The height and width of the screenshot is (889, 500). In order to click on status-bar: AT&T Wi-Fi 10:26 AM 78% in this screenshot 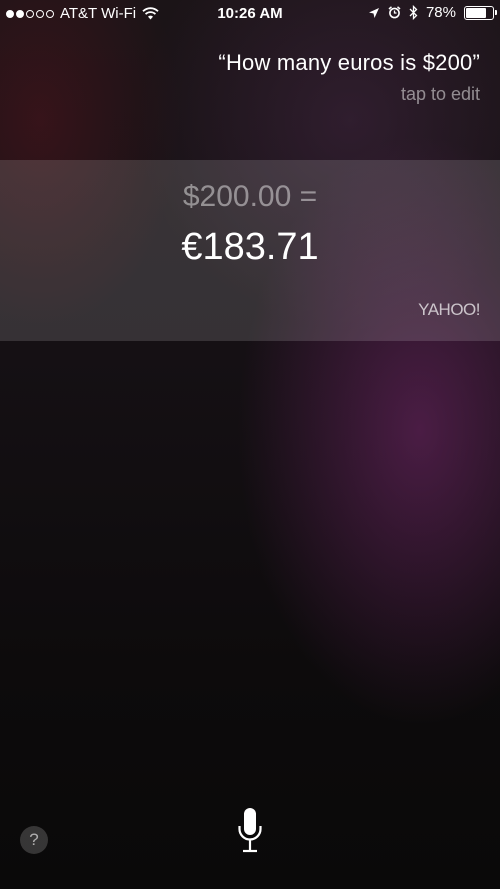, I will do `click(250, 15)`.